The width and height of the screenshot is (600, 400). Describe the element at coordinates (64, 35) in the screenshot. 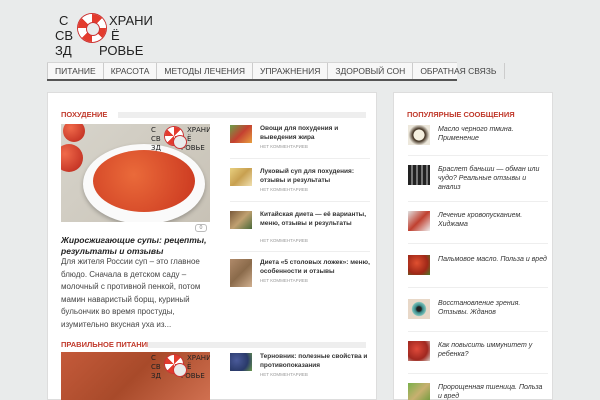

I see `logo-text: СВ` at that location.